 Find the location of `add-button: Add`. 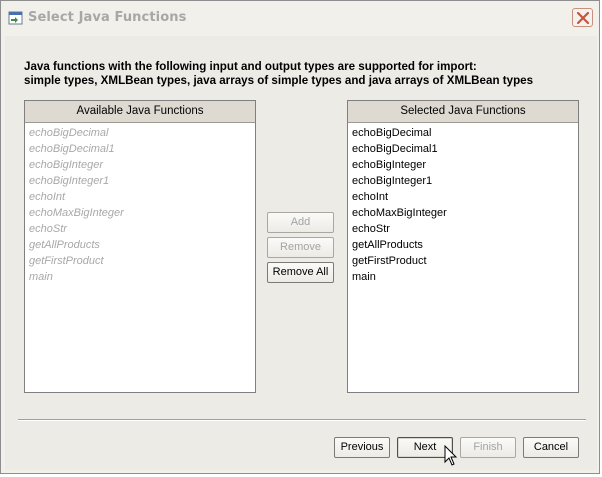

add-button: Add is located at coordinates (300, 222).